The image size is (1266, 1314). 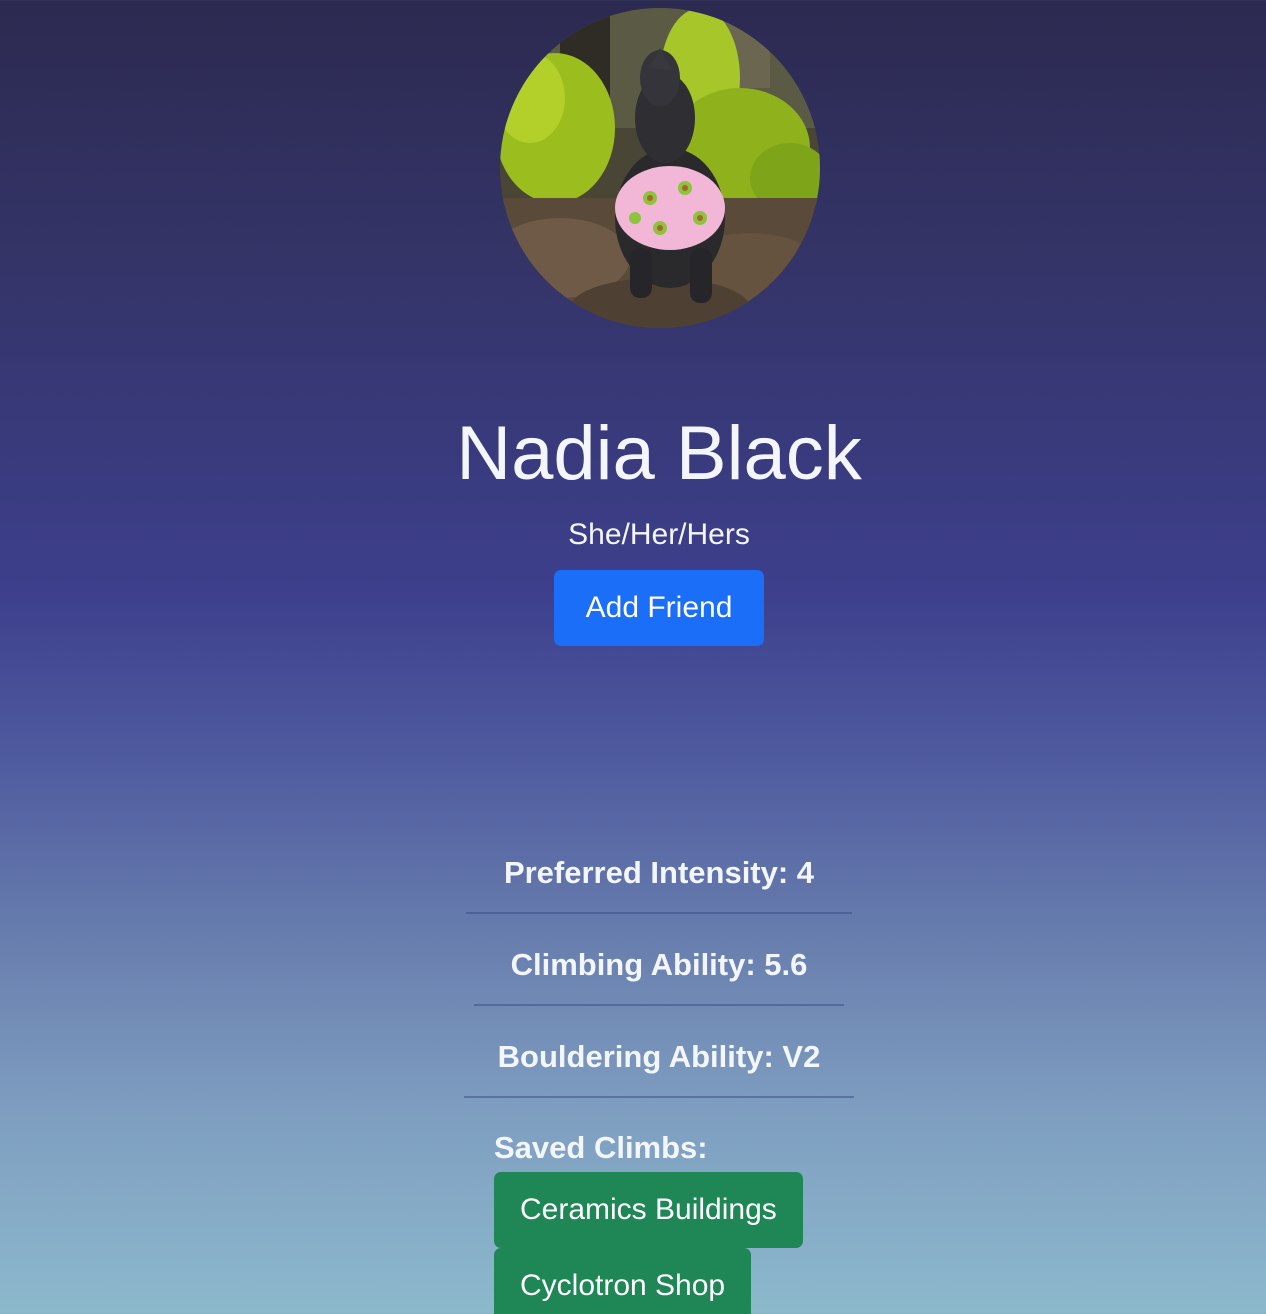 I want to click on profile-name: Nadia Black, so click(x=659, y=453).